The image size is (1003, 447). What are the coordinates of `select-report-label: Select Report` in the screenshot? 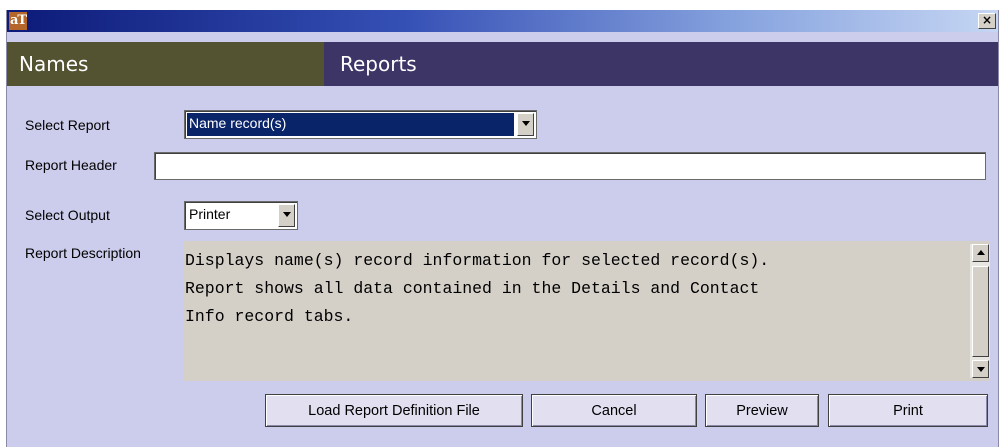 It's located at (67, 125).